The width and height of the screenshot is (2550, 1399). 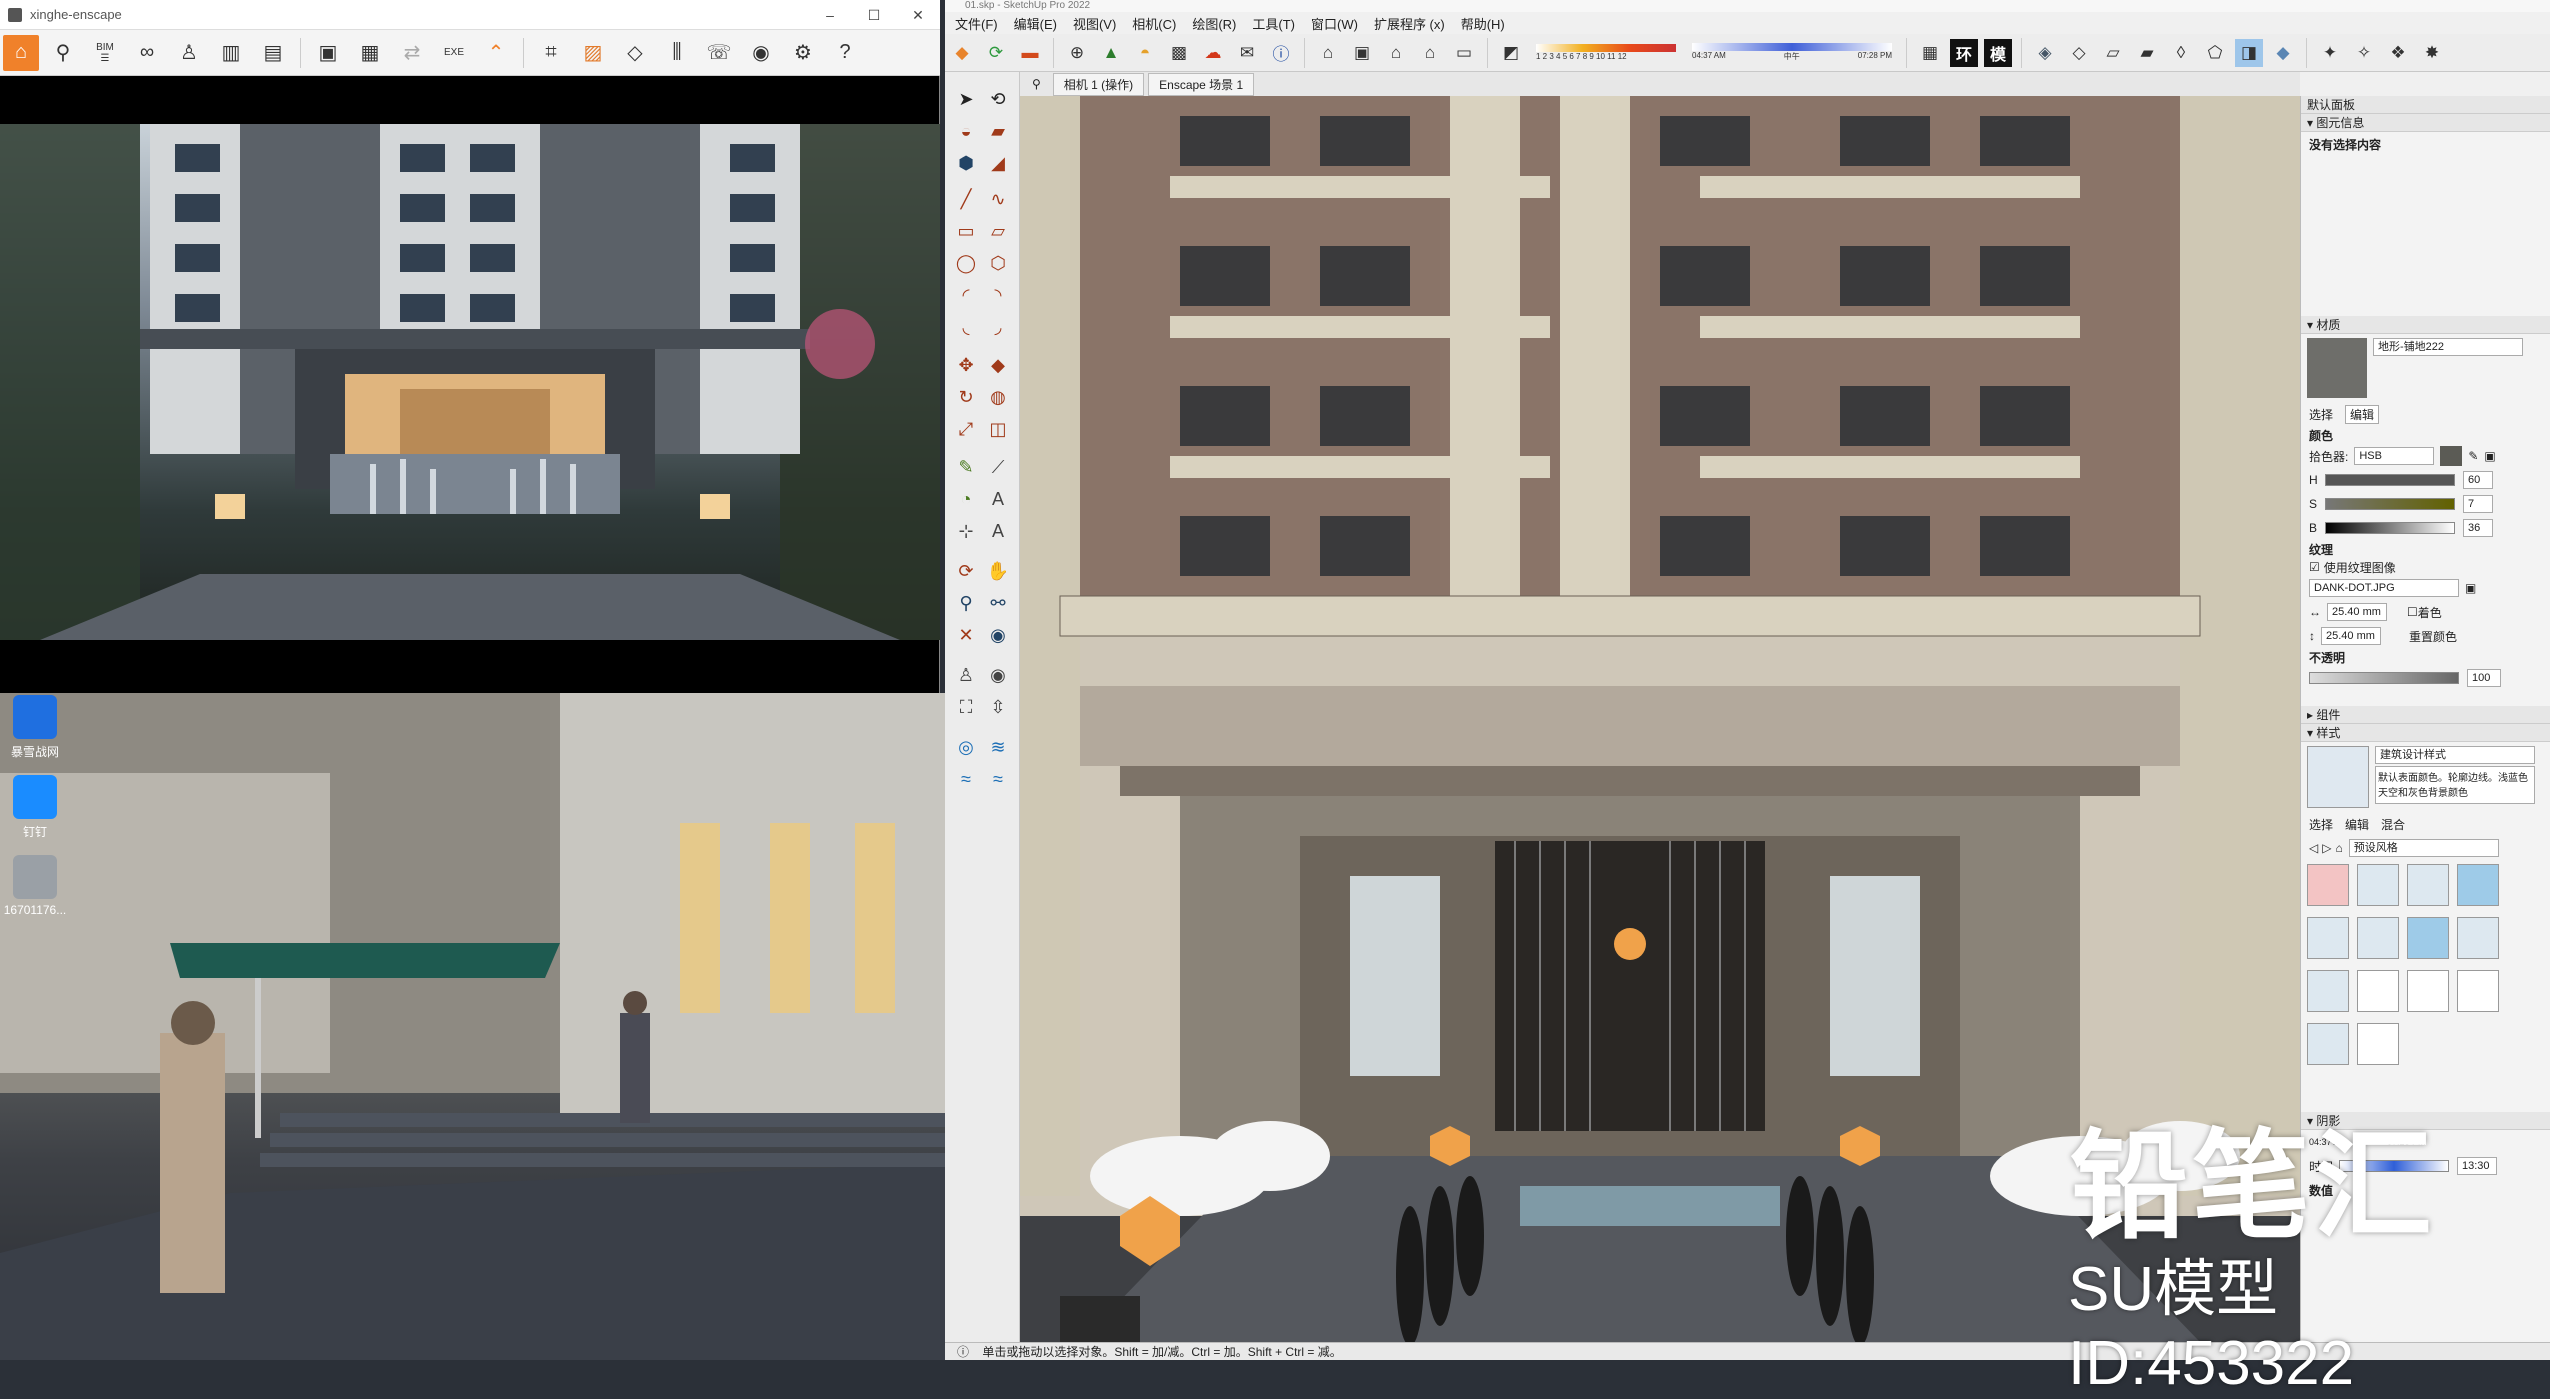 I want to click on info-icon: ⓘ, so click(x=1281, y=53).